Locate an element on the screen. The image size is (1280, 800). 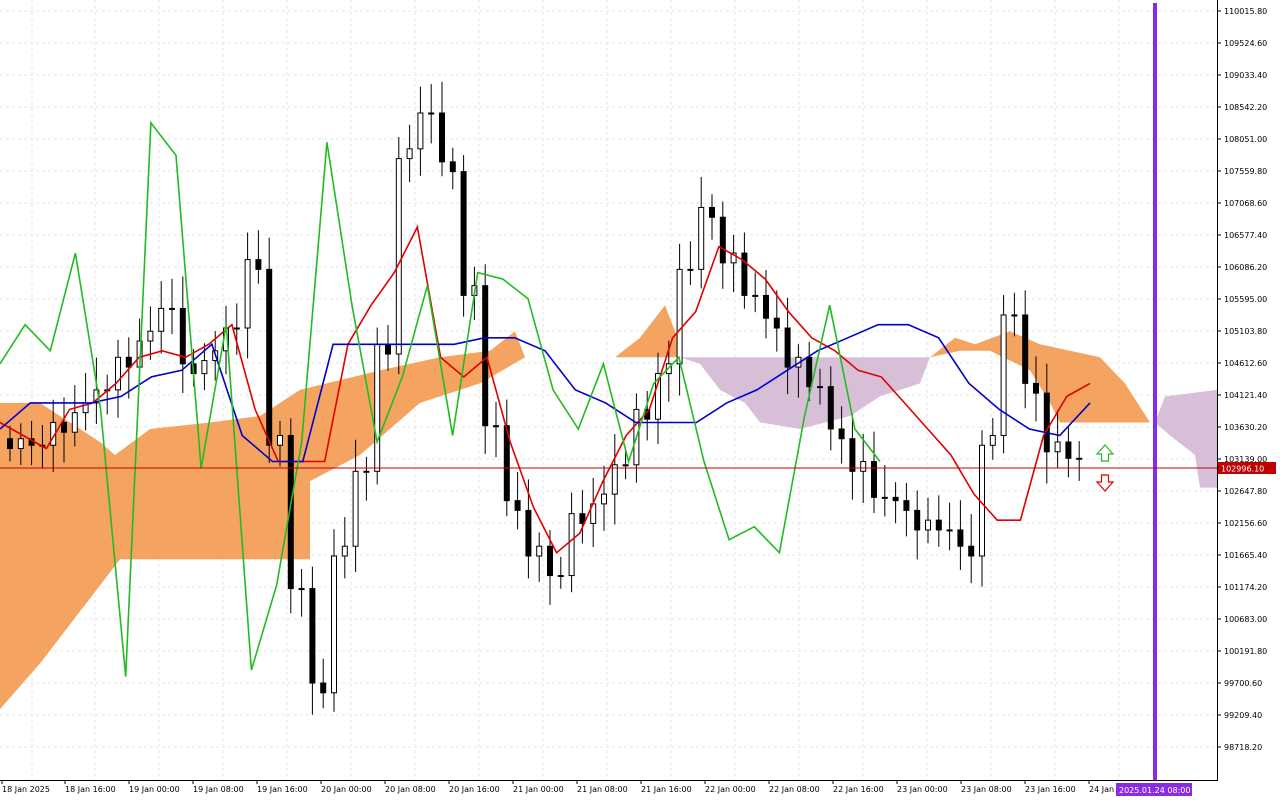
price-tick-label: 106086.20 is located at coordinates (1245, 267).